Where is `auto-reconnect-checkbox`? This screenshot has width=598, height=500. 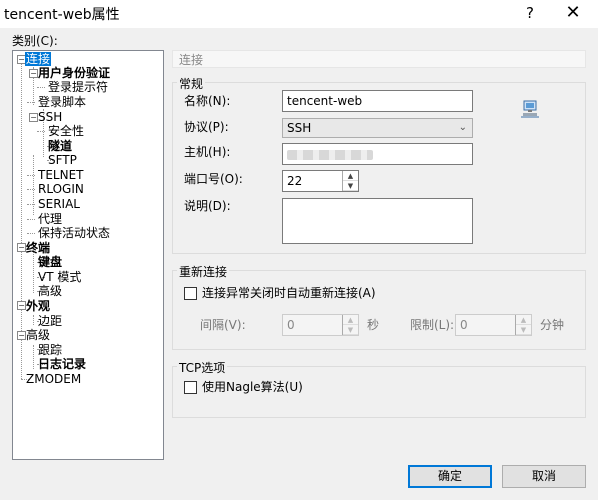 auto-reconnect-checkbox is located at coordinates (190, 293).